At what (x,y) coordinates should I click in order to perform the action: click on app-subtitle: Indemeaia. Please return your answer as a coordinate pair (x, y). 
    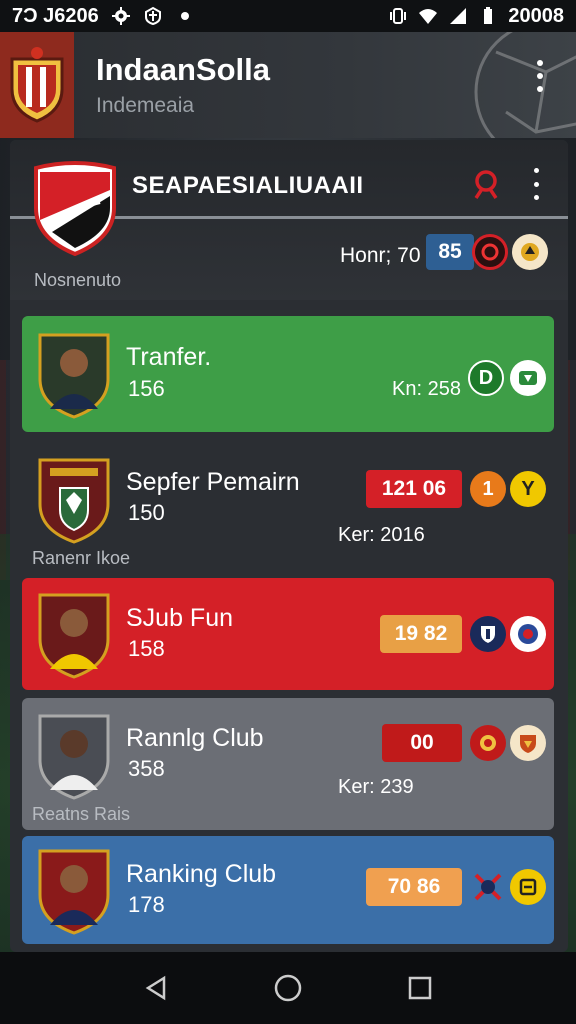
    Looking at the image, I should click on (145, 105).